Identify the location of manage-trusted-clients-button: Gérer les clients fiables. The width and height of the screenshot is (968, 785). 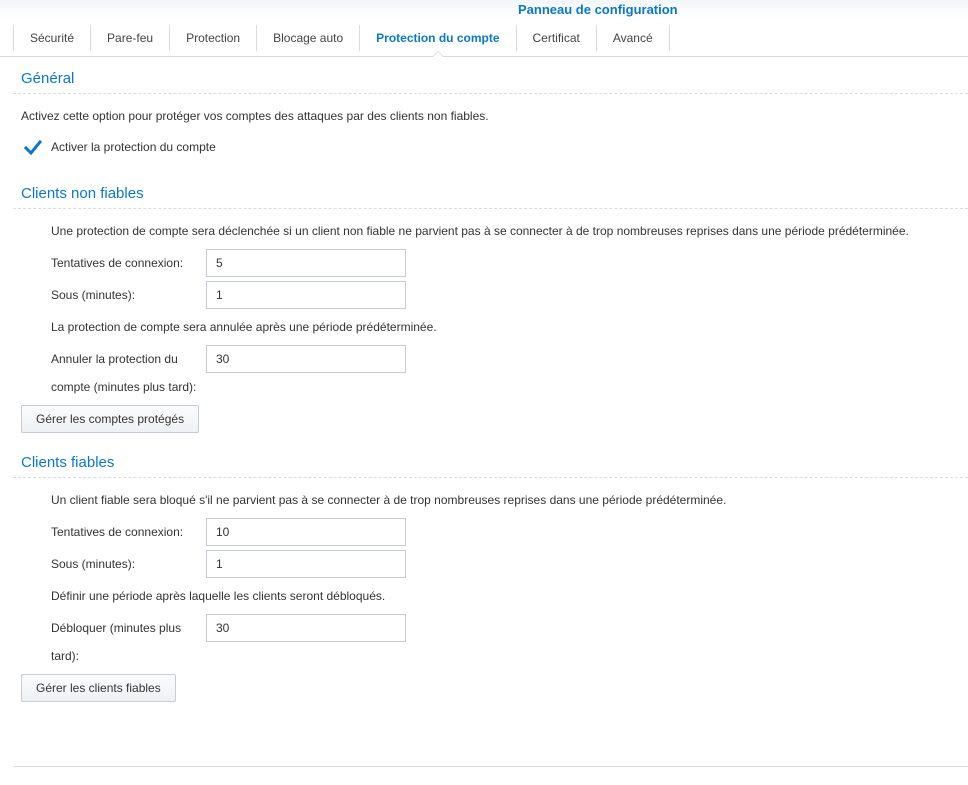
(98, 688).